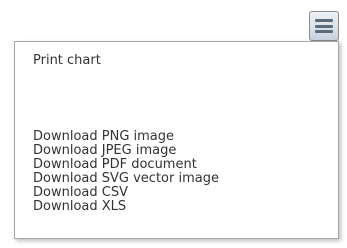 The height and width of the screenshot is (248, 347). I want to click on download-jpeg-menu-item: Download JPEG image, so click(104, 151).